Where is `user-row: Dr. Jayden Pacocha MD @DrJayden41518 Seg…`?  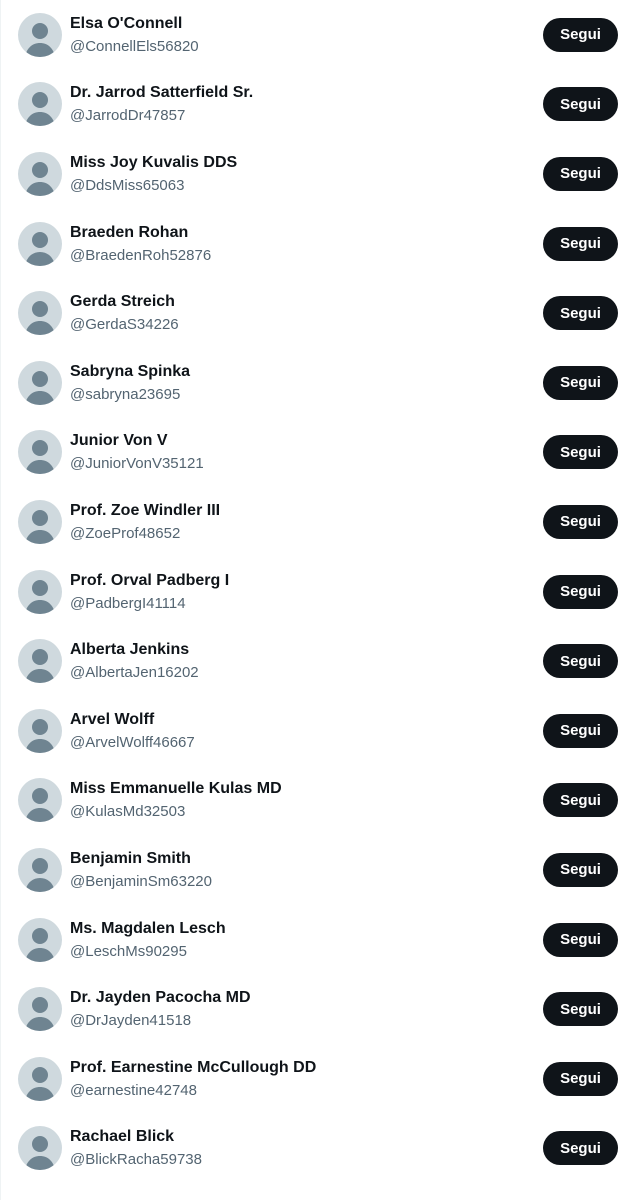
user-row: Dr. Jayden Pacocha MD @DrJayden41518 Seg… is located at coordinates (317, 1009).